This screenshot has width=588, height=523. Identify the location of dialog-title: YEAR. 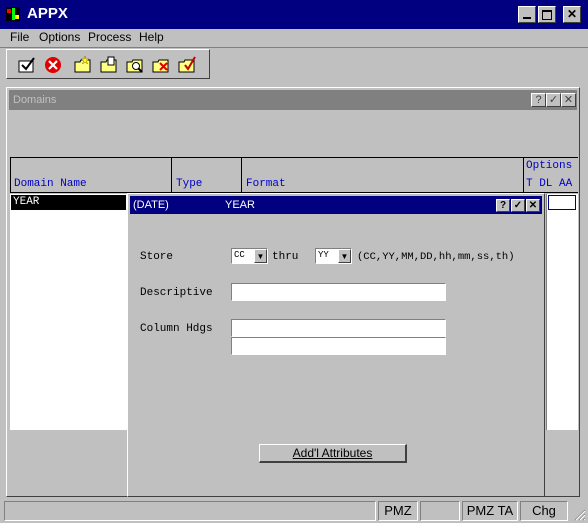
(240, 205).